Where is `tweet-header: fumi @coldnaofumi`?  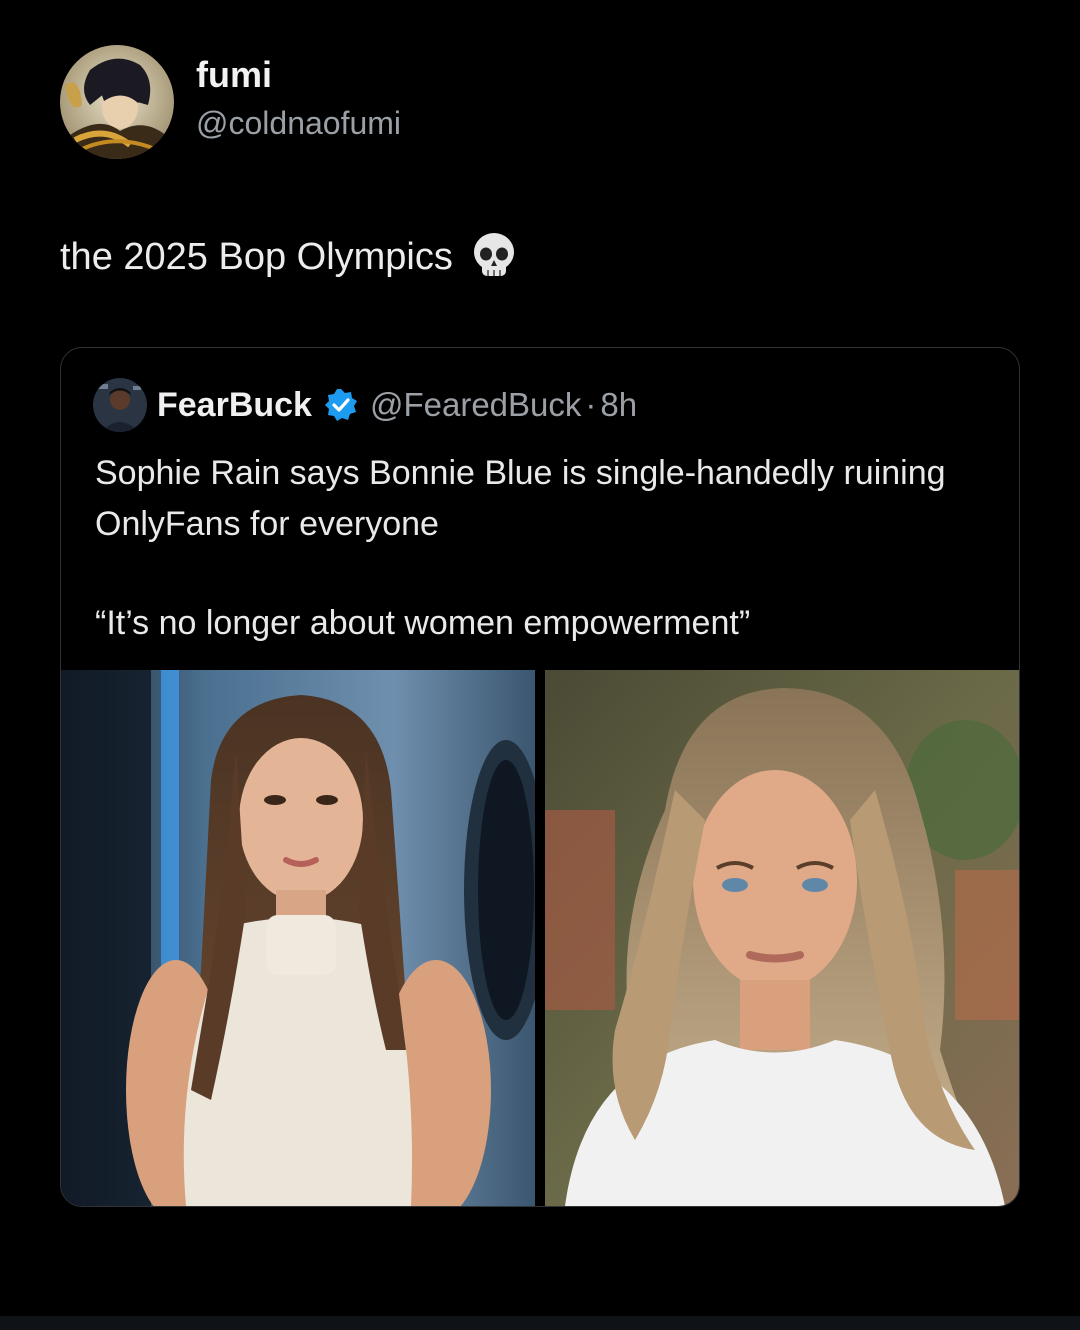
tweet-header: fumi @coldnaofumi is located at coordinates (230, 102).